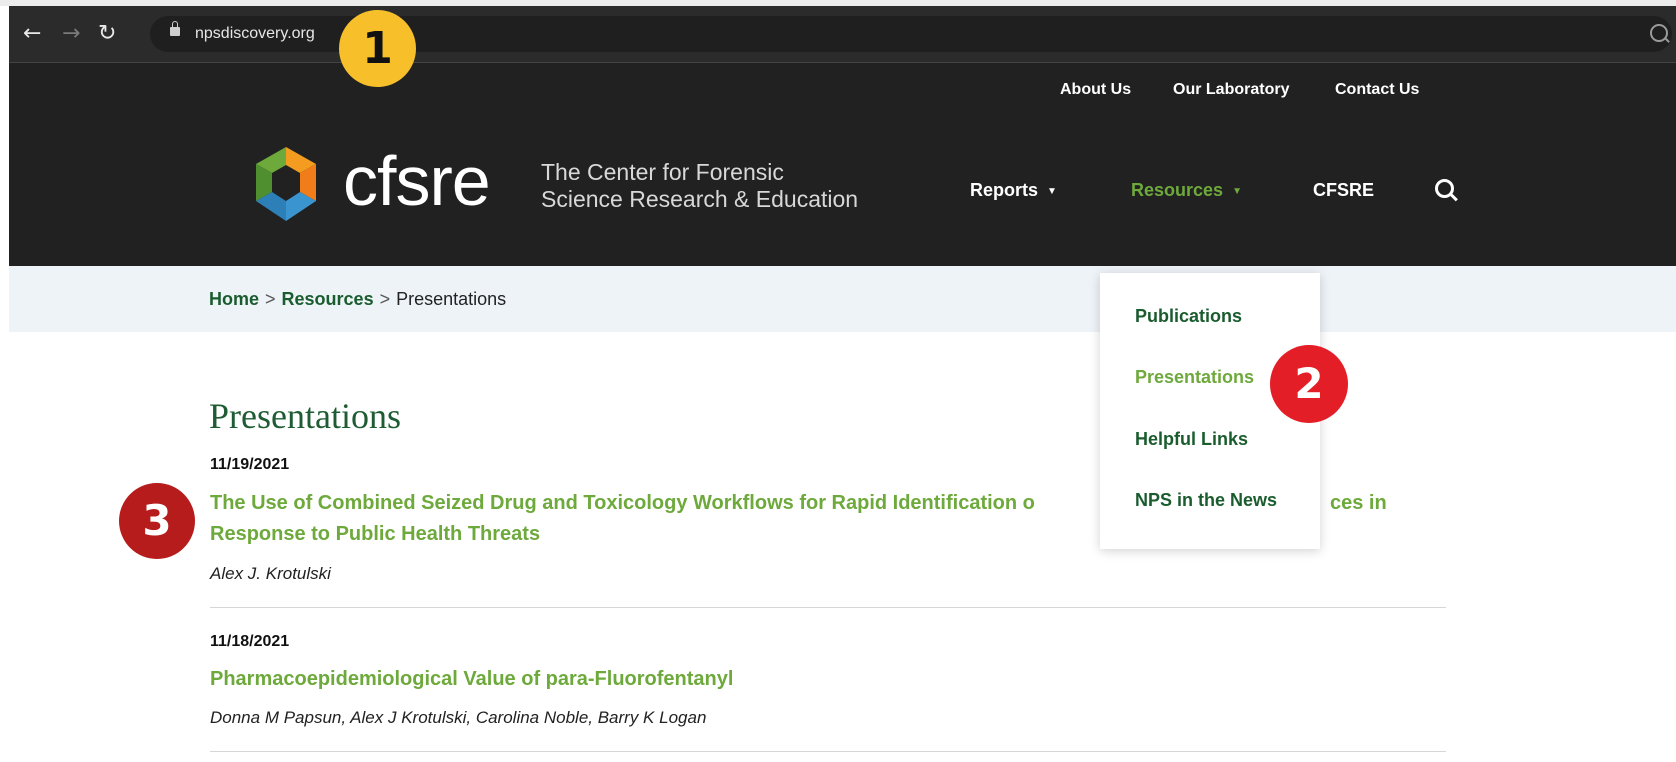  What do you see at coordinates (250, 641) in the screenshot?
I see `presentation-date: 11/18/2021` at bounding box center [250, 641].